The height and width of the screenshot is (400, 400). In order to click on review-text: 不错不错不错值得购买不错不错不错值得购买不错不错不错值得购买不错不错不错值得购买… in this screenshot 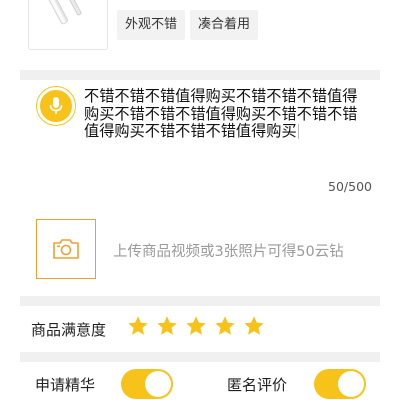, I will do `click(221, 113)`.